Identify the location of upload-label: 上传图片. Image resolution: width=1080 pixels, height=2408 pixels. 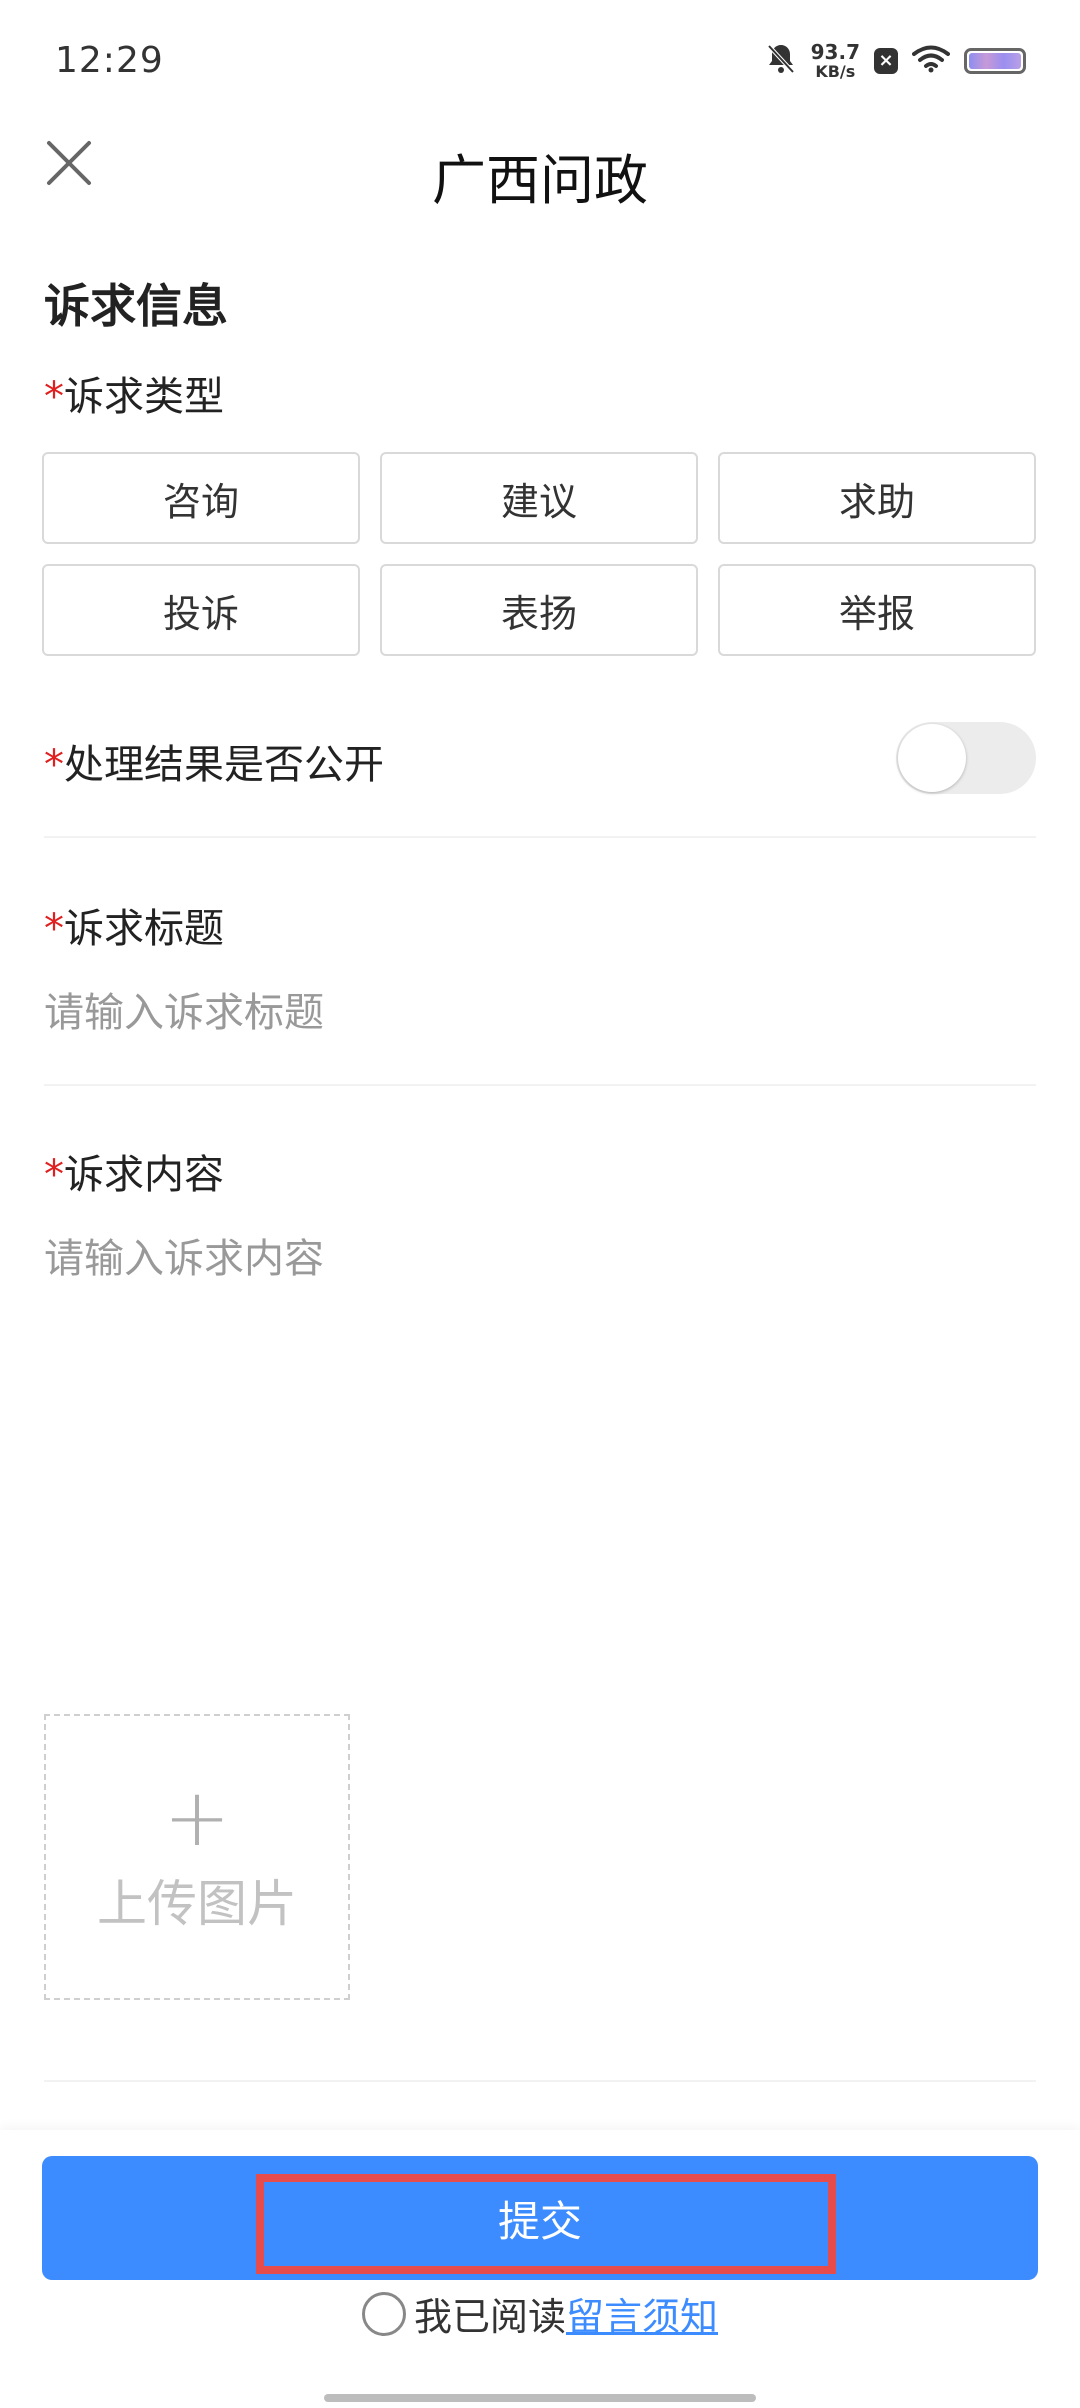
(197, 1904).